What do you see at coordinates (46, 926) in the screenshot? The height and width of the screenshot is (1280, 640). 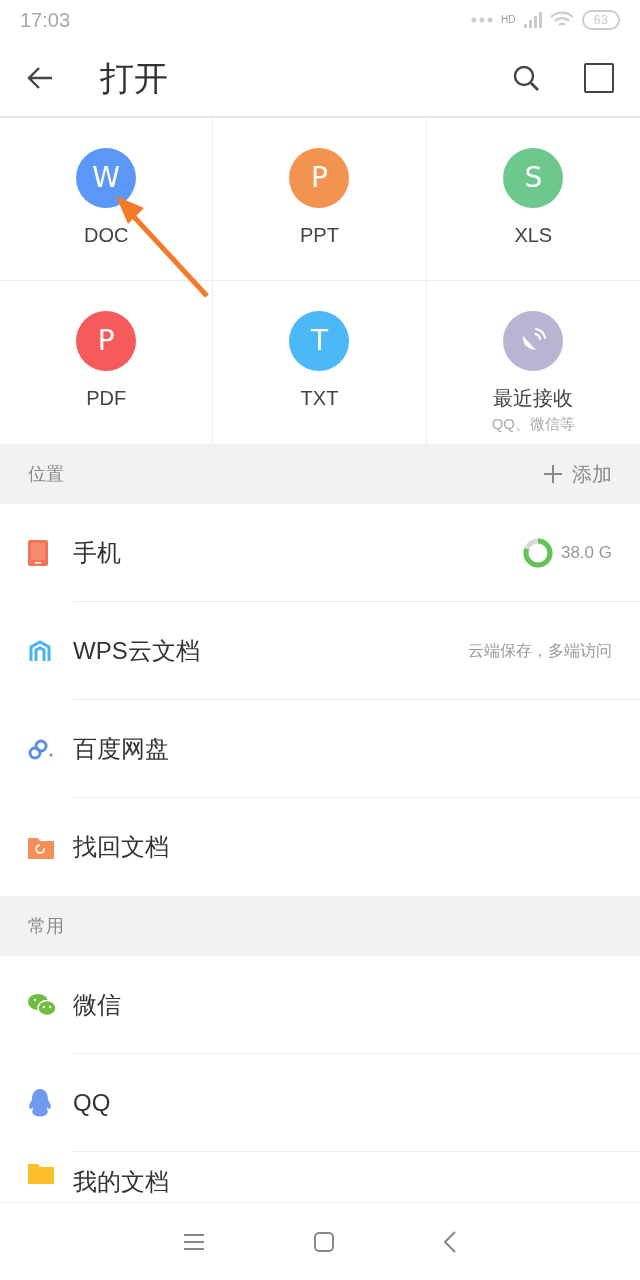 I see `section-title: 常用` at bounding box center [46, 926].